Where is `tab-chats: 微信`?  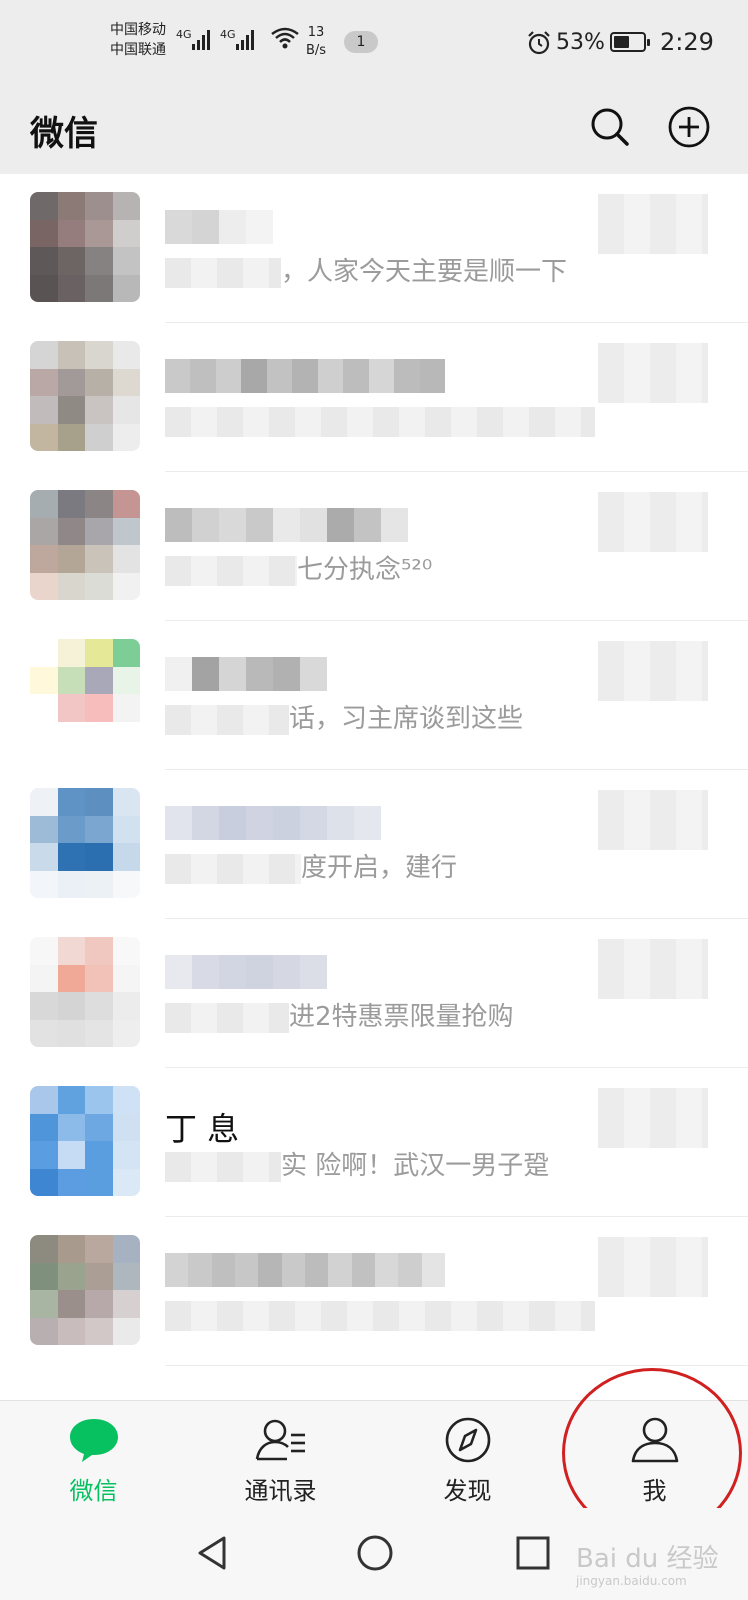 tab-chats: 微信 is located at coordinates (93, 1455).